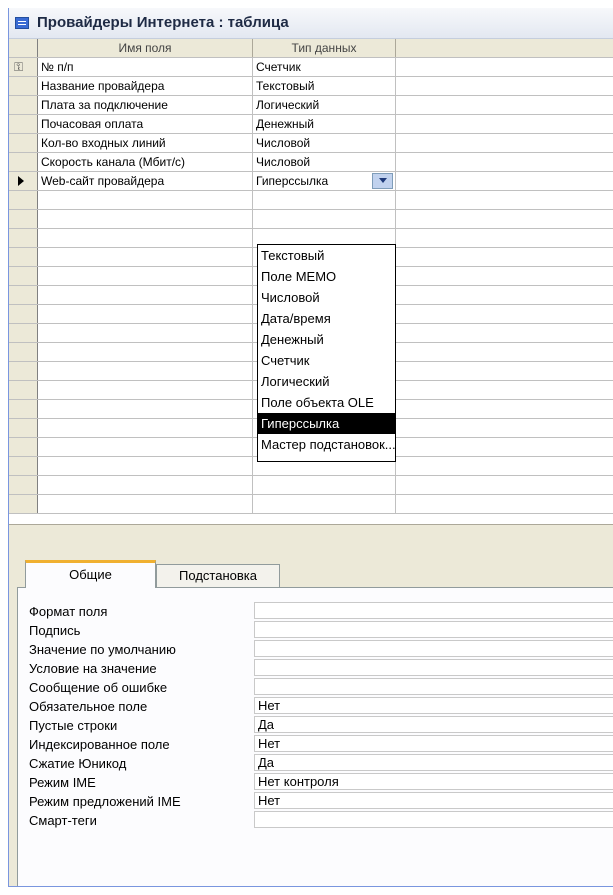 This screenshot has height=895, width=613. Describe the element at coordinates (326, 276) in the screenshot. I see `dropdown-option: Поле MEMO` at that location.